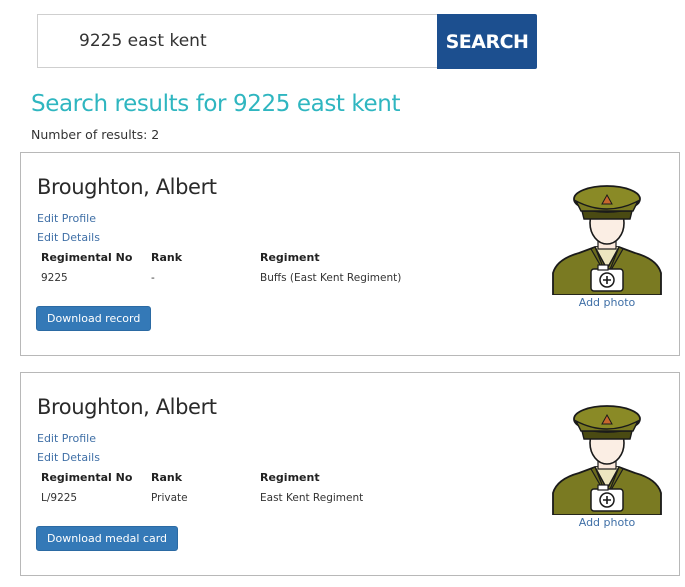 The height and width of the screenshot is (587, 685). I want to click on regiment-value: East Kent Regiment, so click(312, 498).